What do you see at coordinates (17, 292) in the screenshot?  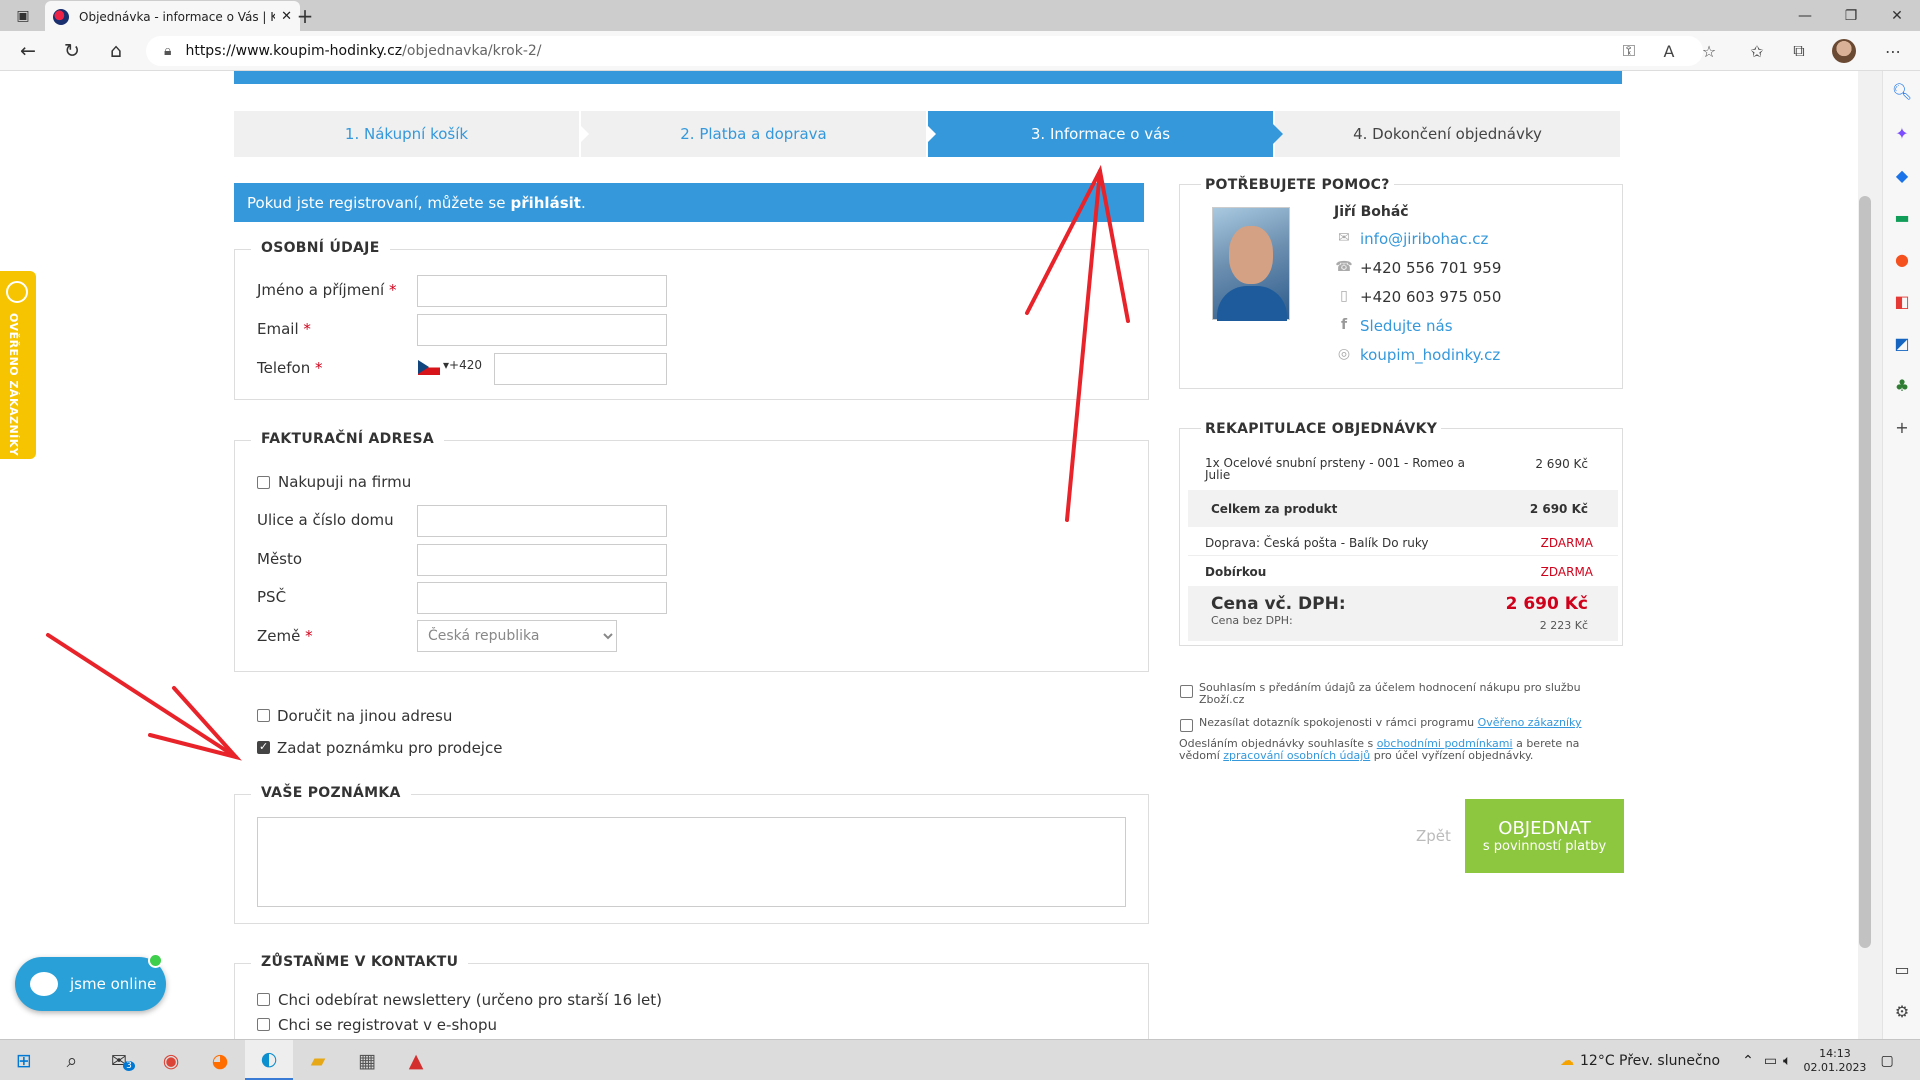 I see `verified-seal-icon` at bounding box center [17, 292].